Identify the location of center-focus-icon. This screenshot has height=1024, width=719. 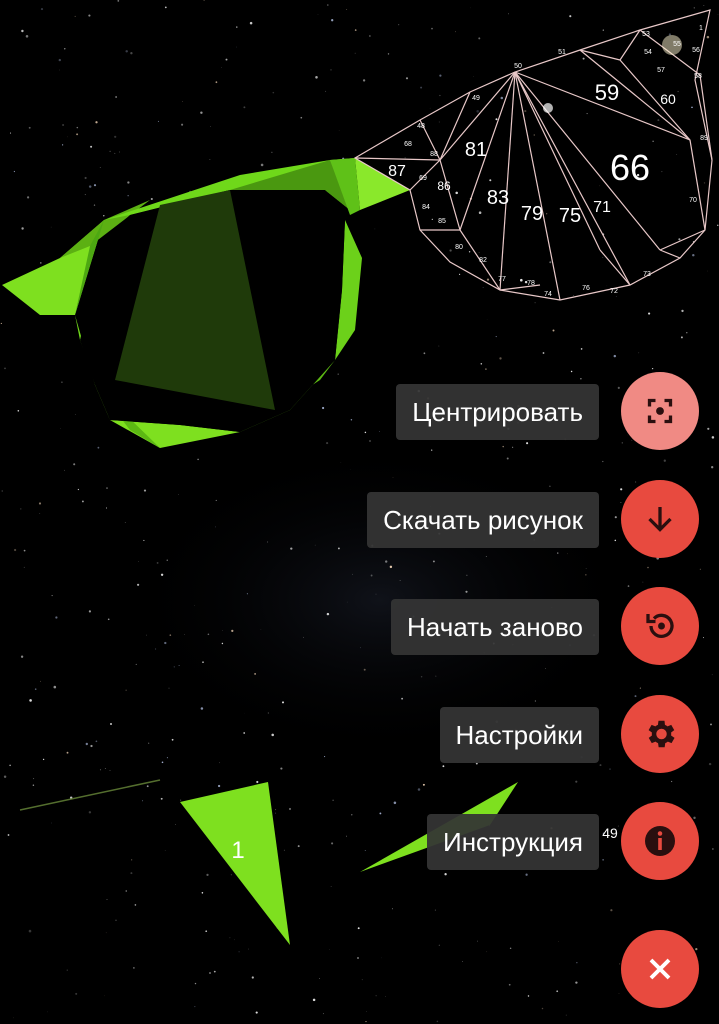
(660, 411).